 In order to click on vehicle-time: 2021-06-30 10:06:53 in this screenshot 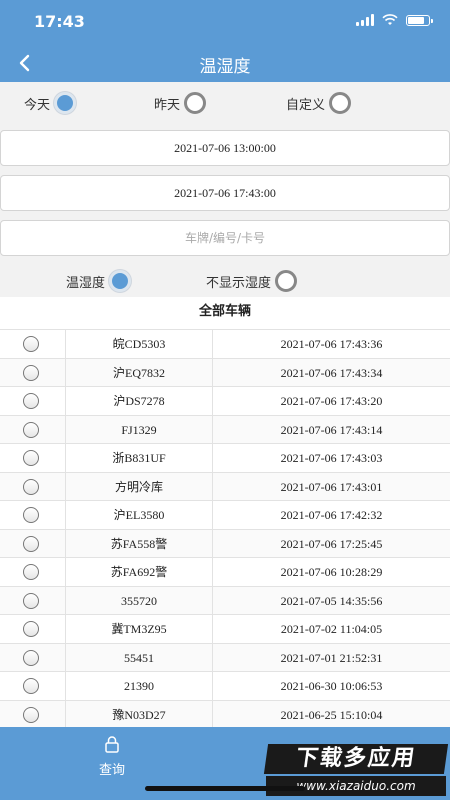, I will do `click(331, 686)`.